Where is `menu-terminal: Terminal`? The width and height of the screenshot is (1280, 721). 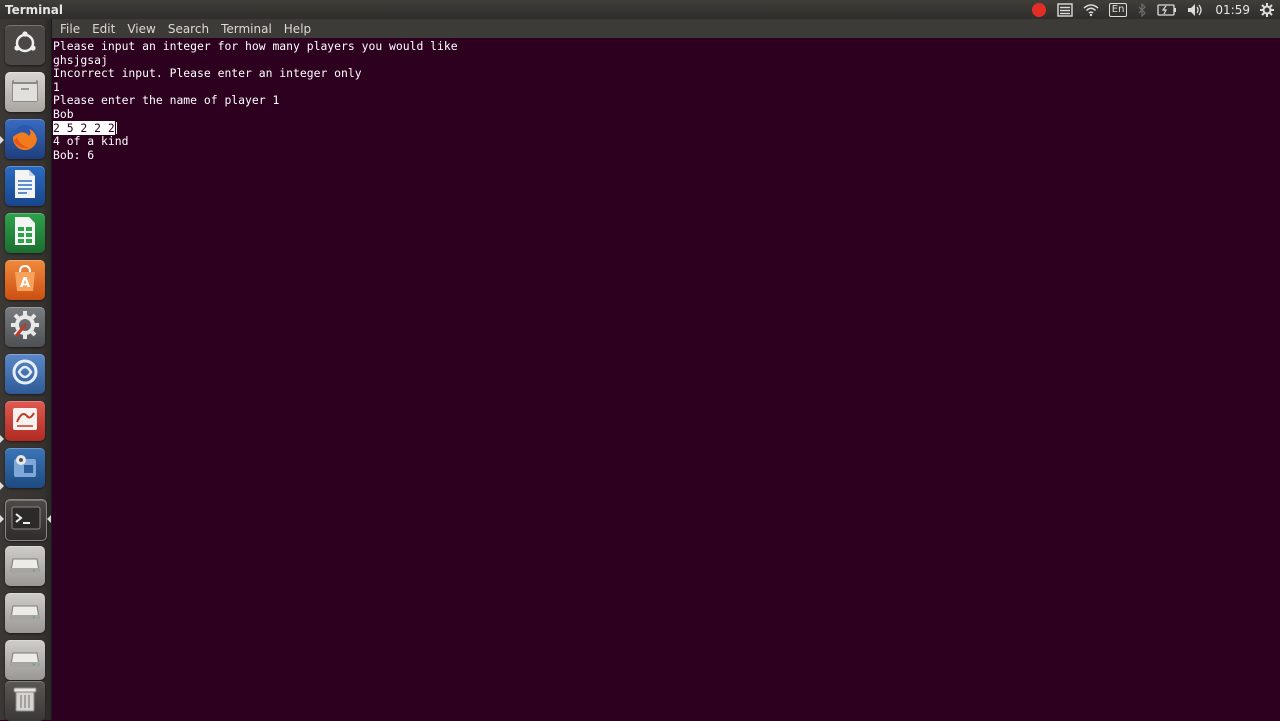 menu-terminal: Terminal is located at coordinates (246, 29).